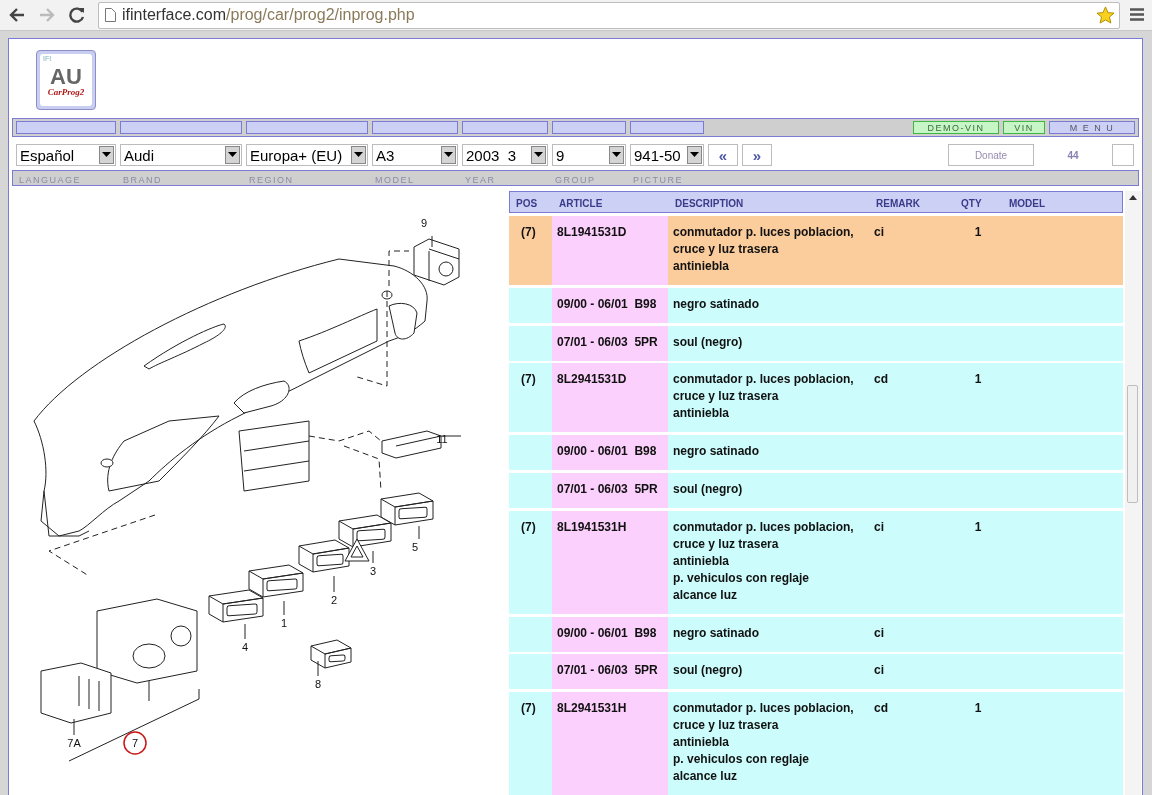  I want to click on url-text: ifinterface.com/prog/car/prog2/inprog.php, so click(268, 15).